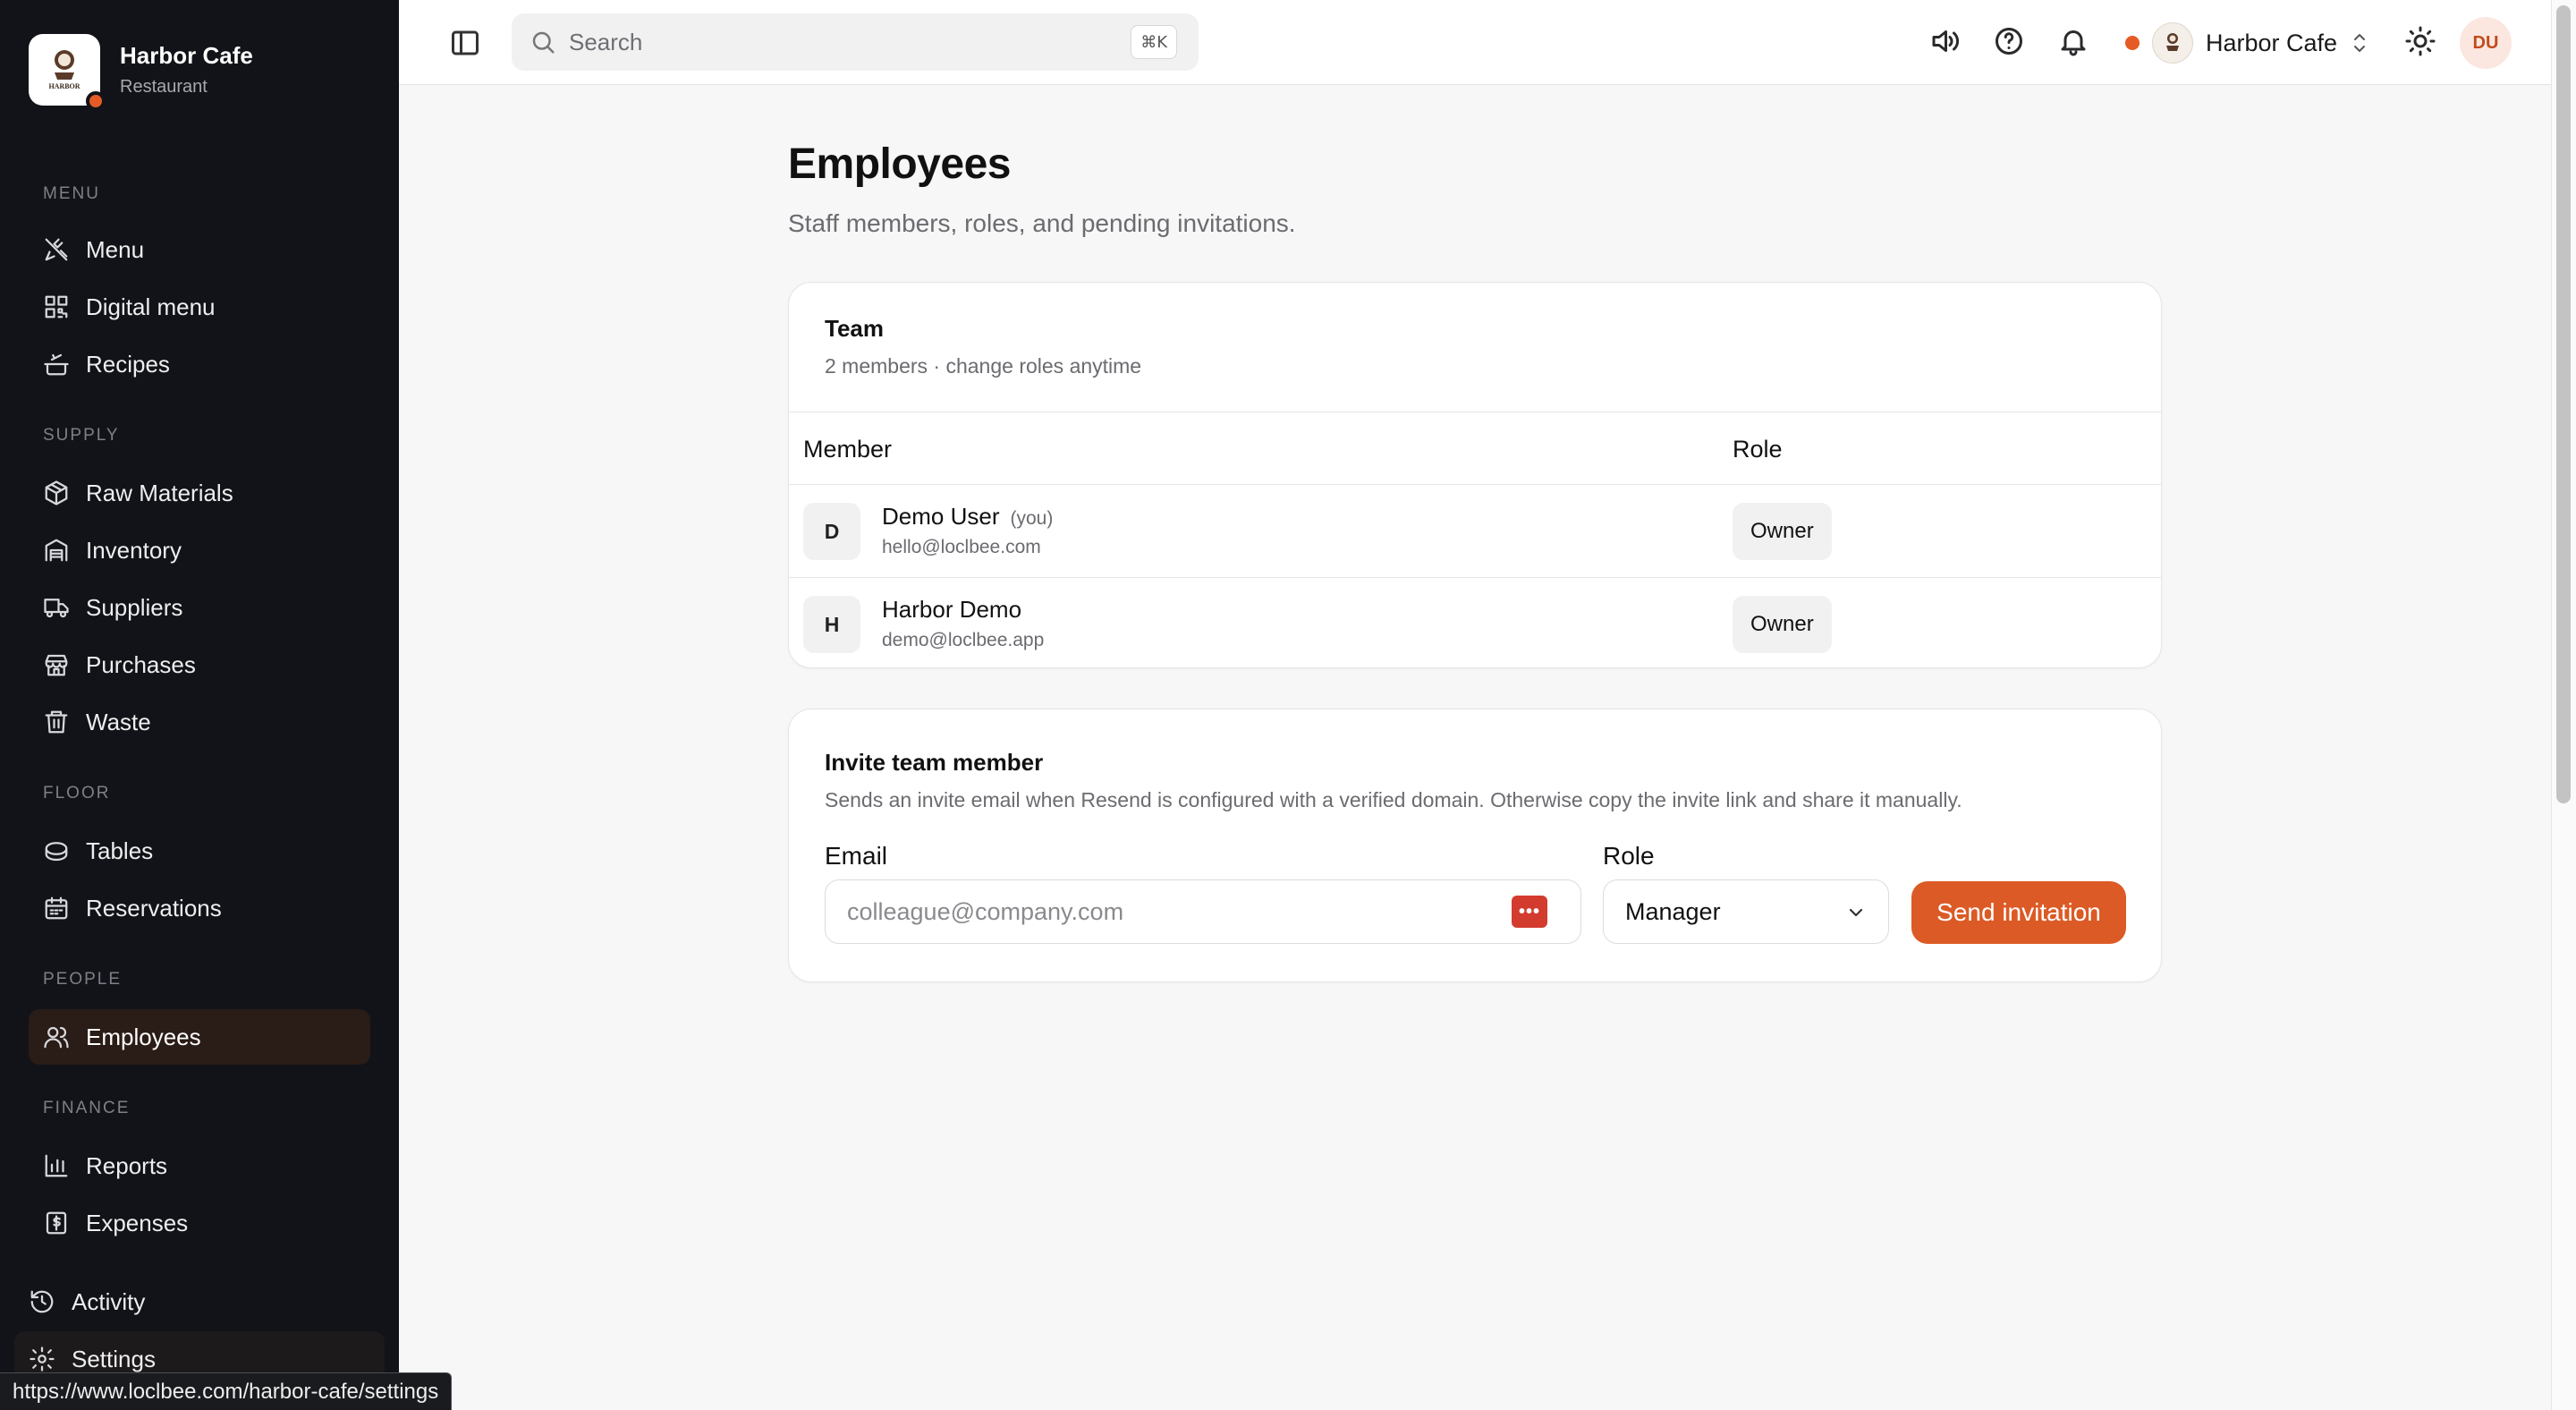  I want to click on sidebar-item-label: Inventory, so click(134, 550).